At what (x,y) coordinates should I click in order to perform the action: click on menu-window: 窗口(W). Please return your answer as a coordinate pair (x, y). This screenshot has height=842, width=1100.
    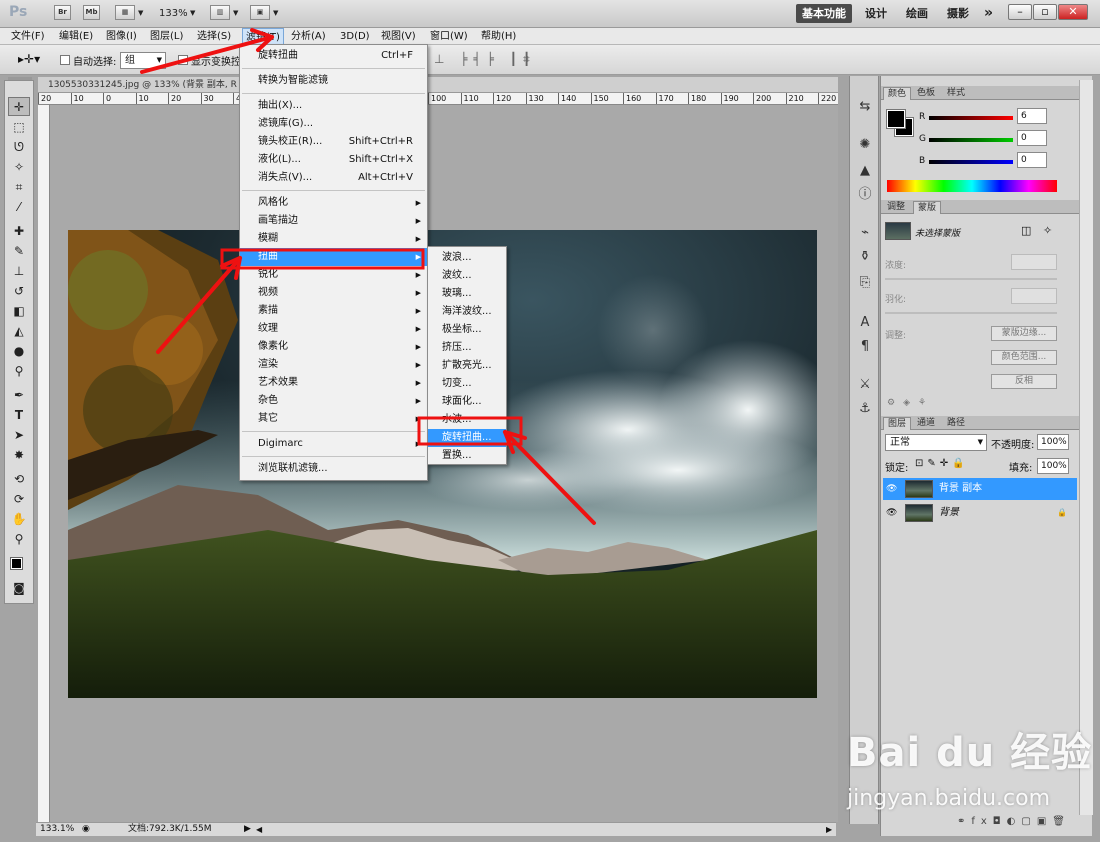
    Looking at the image, I should click on (449, 36).